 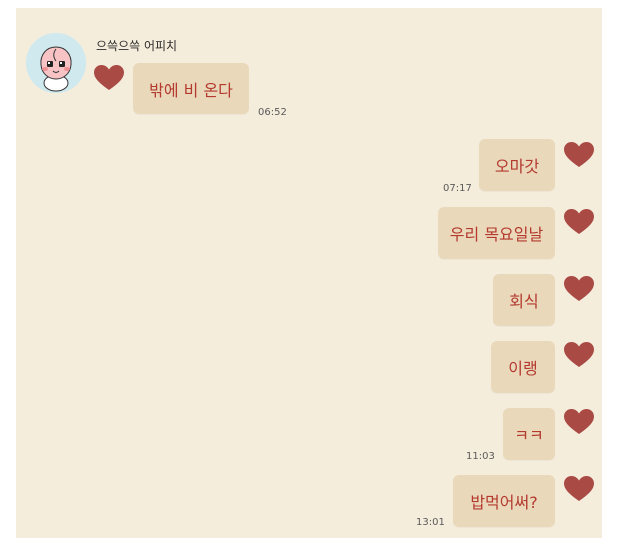 What do you see at coordinates (272, 112) in the screenshot?
I see `message-time: 06:52` at bounding box center [272, 112].